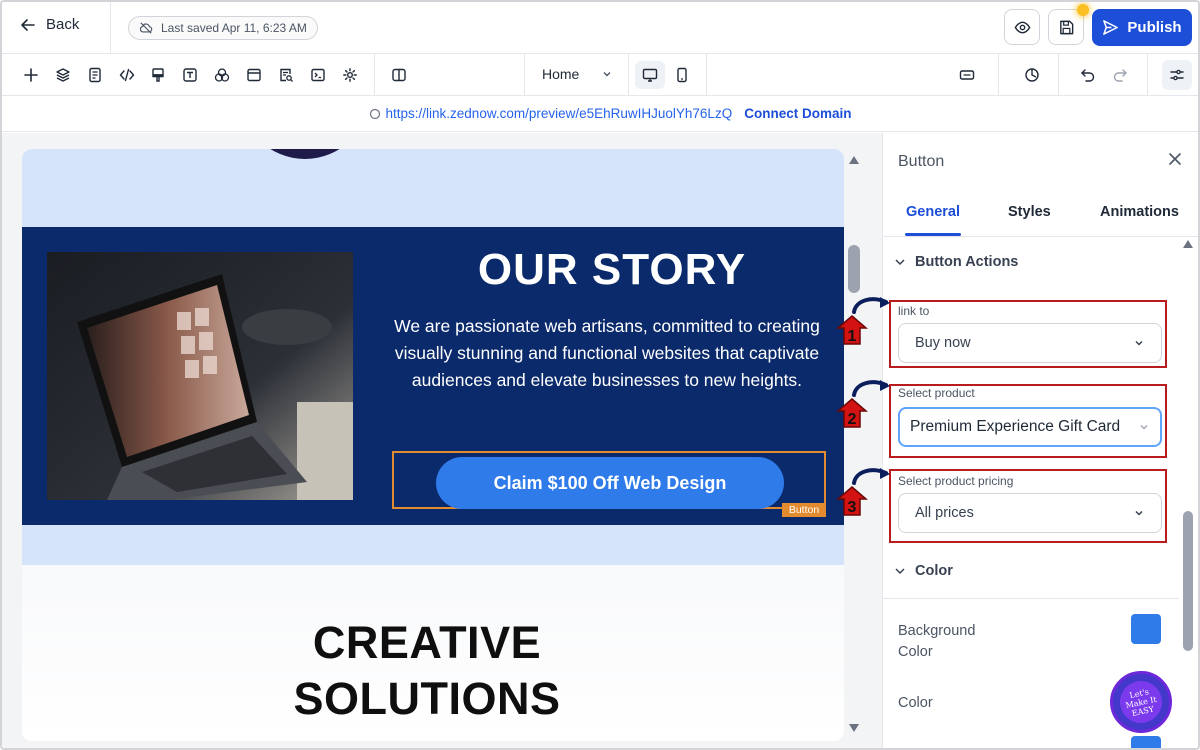 This screenshot has height=750, width=1200. Describe the element at coordinates (1083, 10) in the screenshot. I see `notification-dot` at that location.